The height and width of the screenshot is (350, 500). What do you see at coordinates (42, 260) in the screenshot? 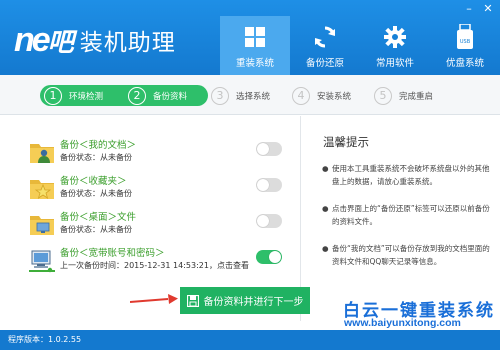
I see `network-computer-icon` at bounding box center [42, 260].